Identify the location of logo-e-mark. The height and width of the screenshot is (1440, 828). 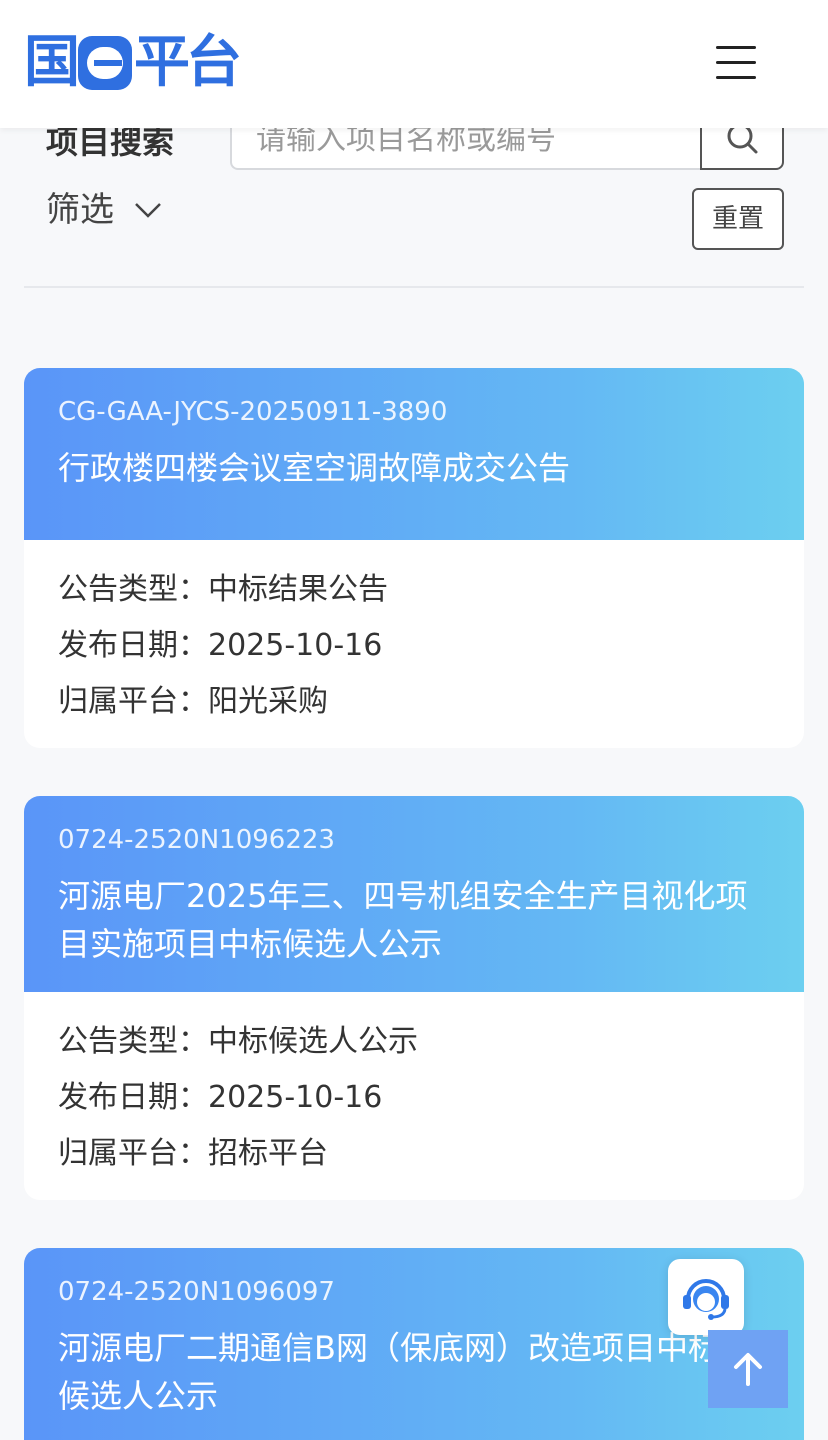
(105, 63).